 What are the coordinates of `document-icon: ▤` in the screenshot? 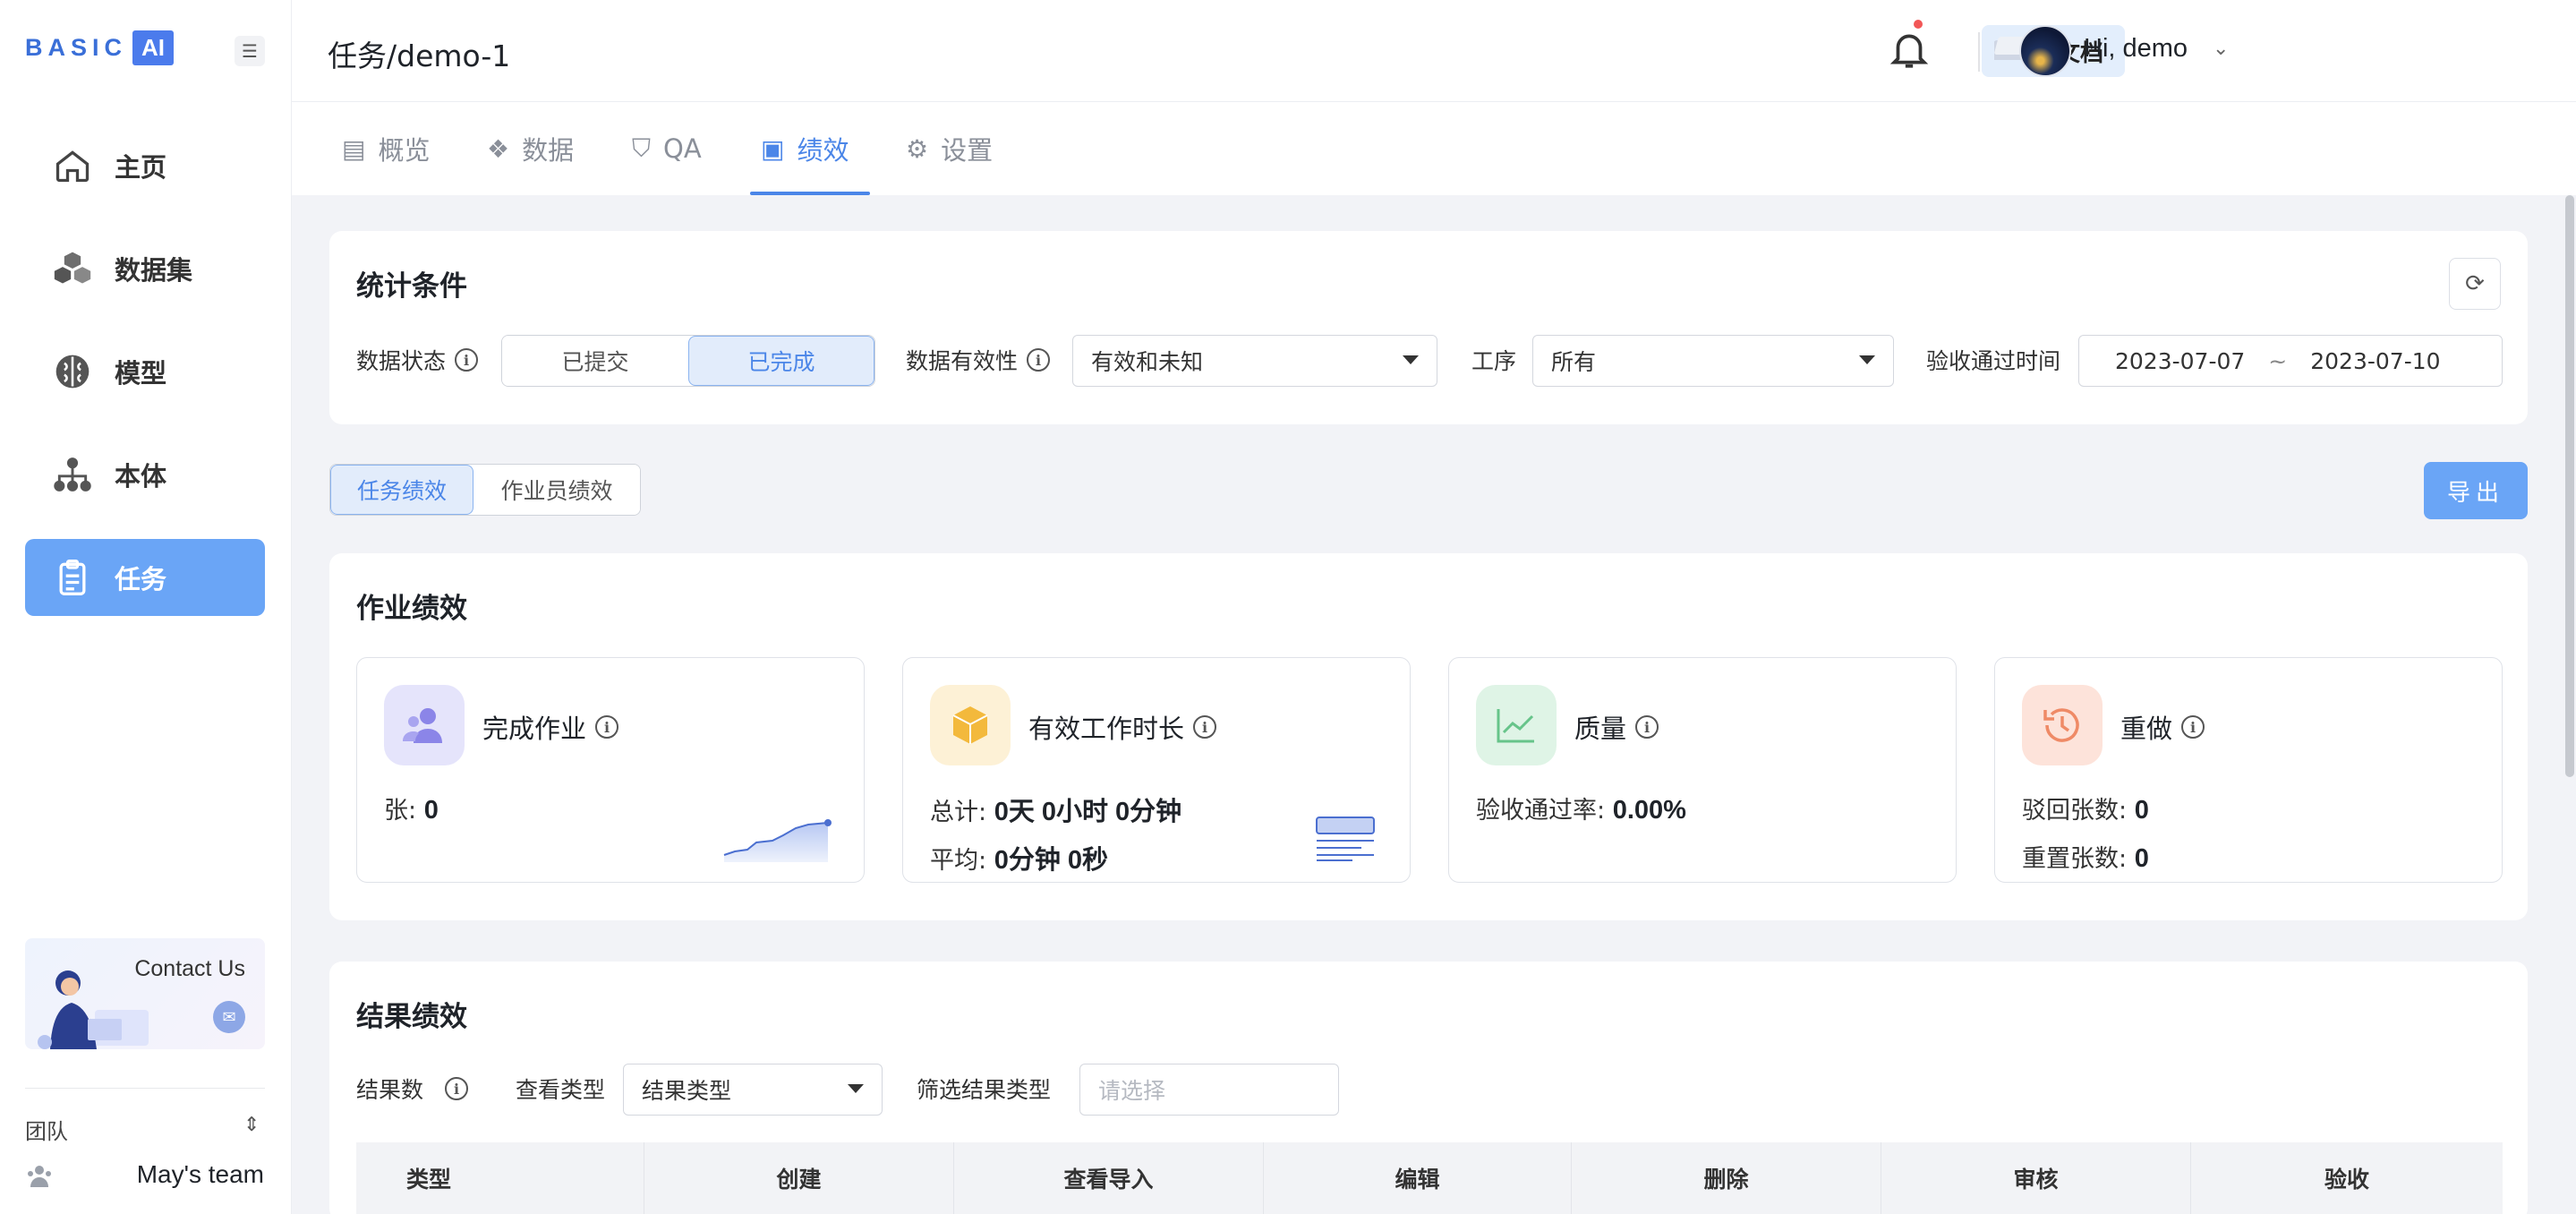 It's located at (354, 148).